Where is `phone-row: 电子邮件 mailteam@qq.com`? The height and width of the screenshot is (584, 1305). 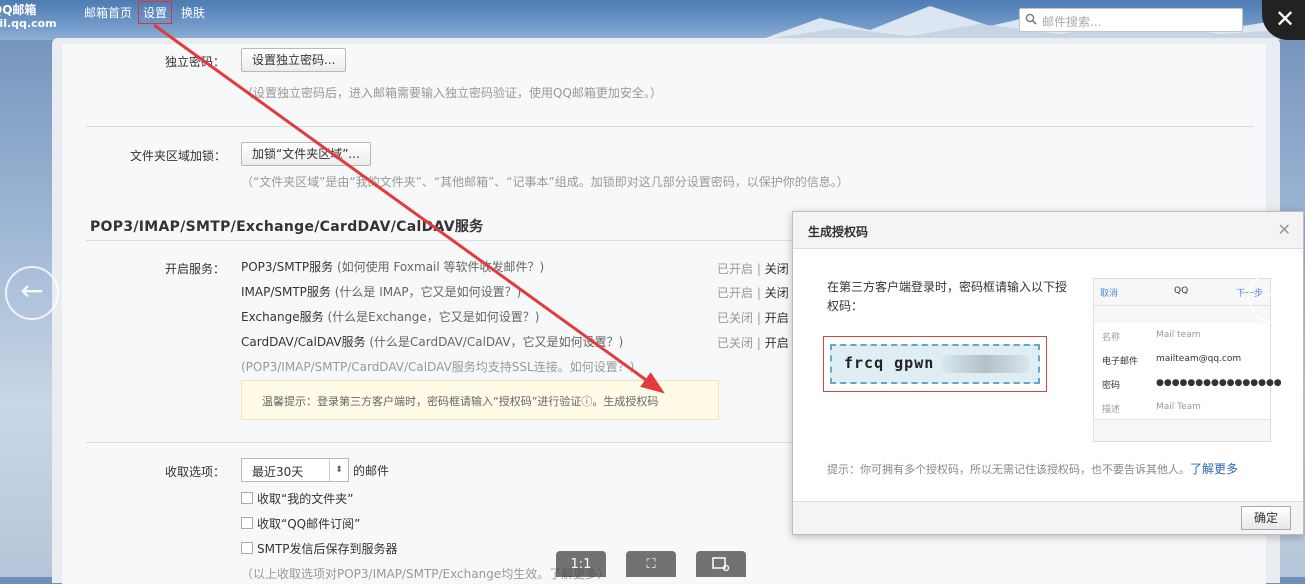
phone-row: 电子邮件 mailteam@qq.com is located at coordinates (1182, 359).